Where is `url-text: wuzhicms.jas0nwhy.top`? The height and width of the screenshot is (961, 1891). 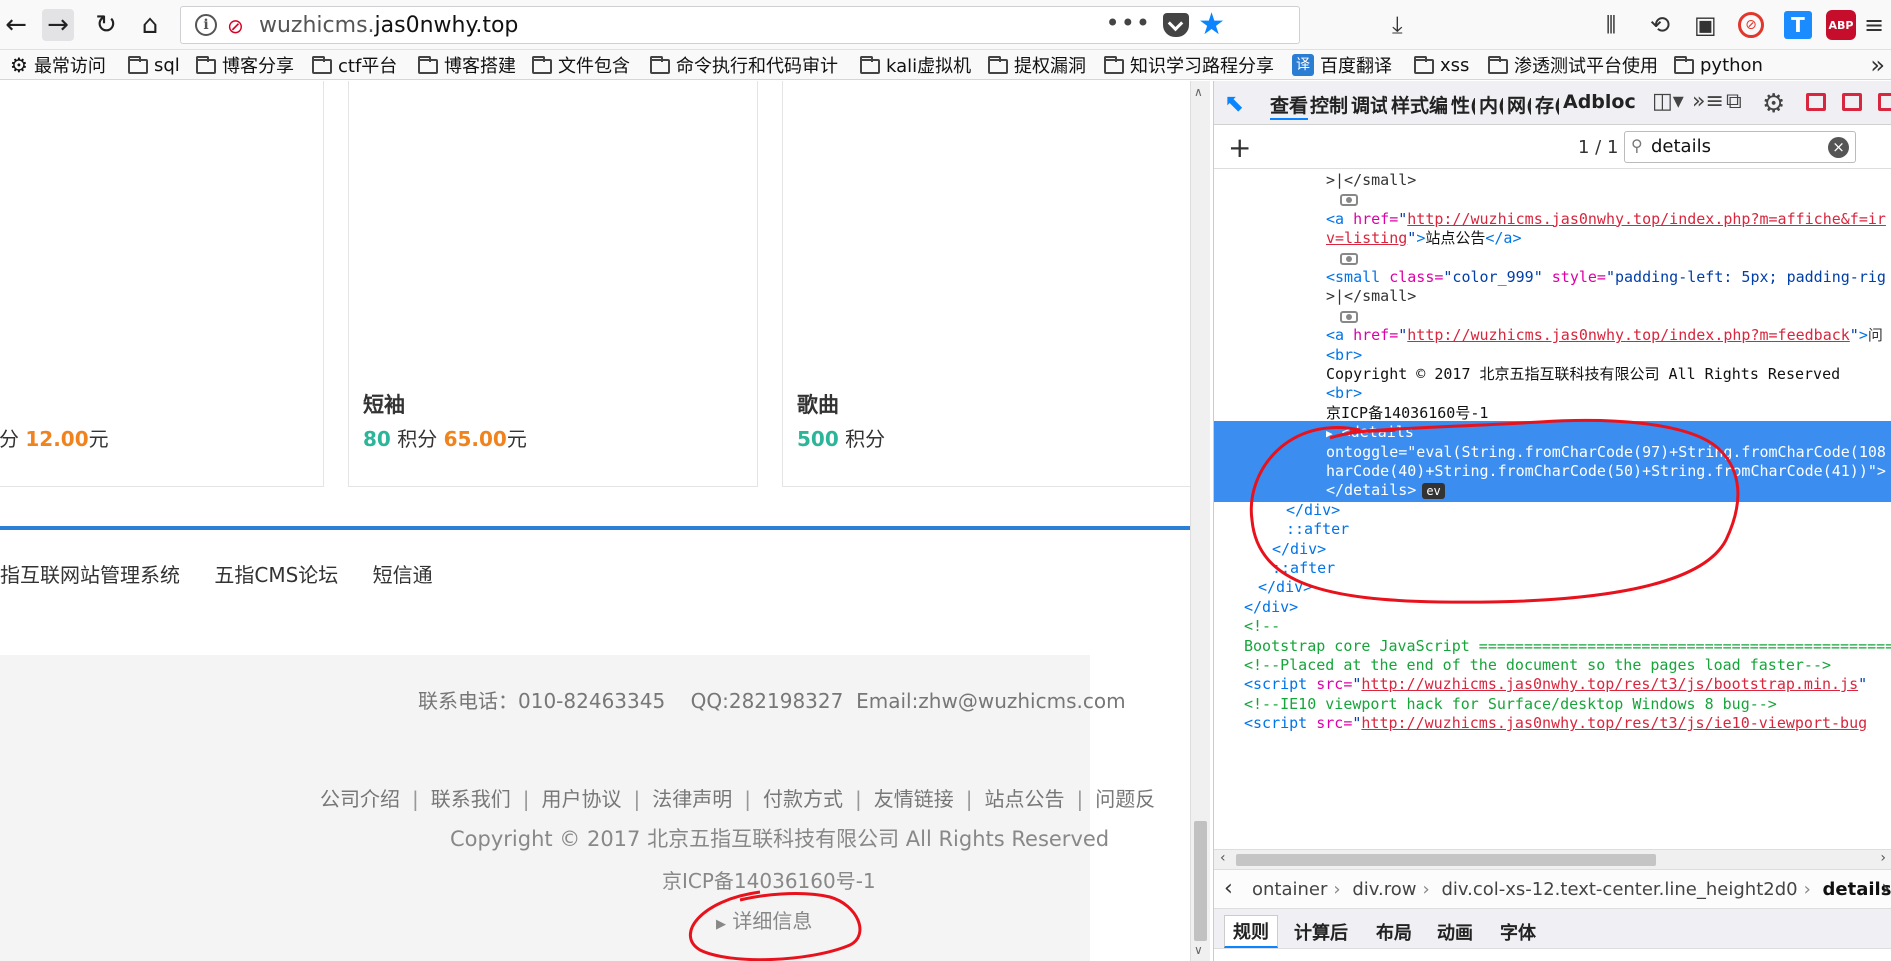 url-text: wuzhicms.jas0nwhy.top is located at coordinates (388, 25).